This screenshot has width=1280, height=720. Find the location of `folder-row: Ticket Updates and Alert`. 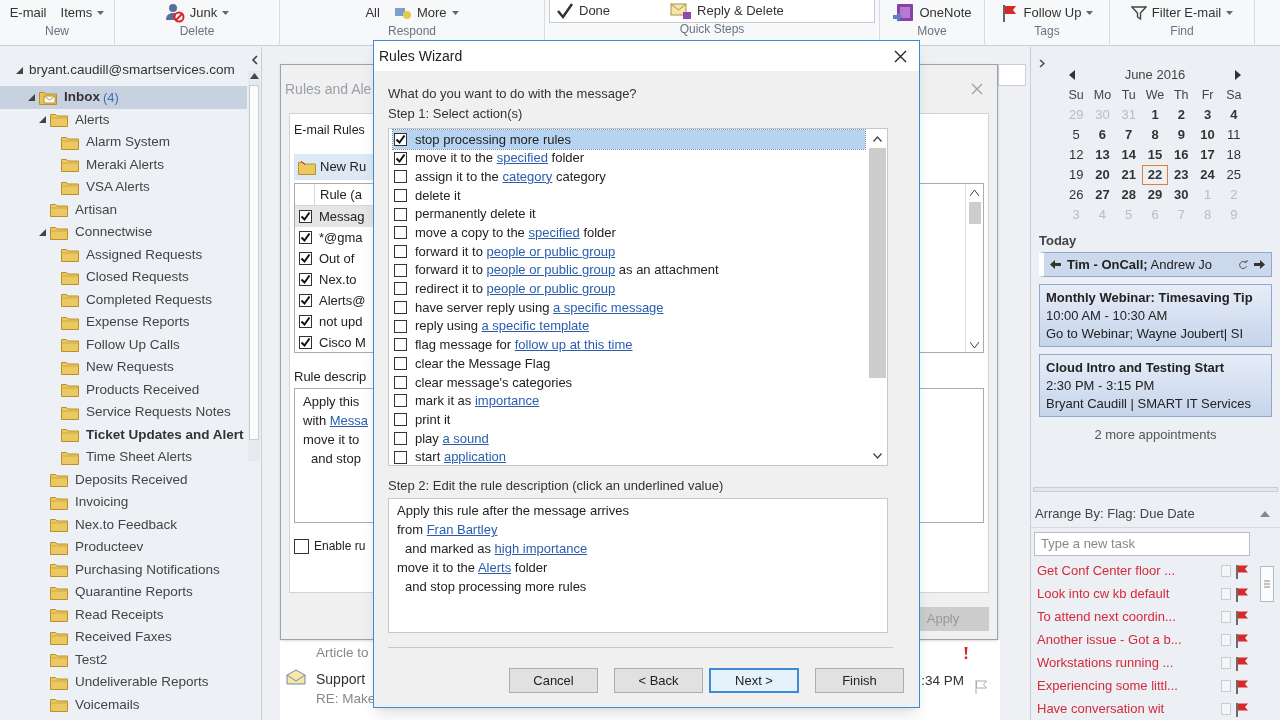

folder-row: Ticket Updates and Alert is located at coordinates (124, 434).